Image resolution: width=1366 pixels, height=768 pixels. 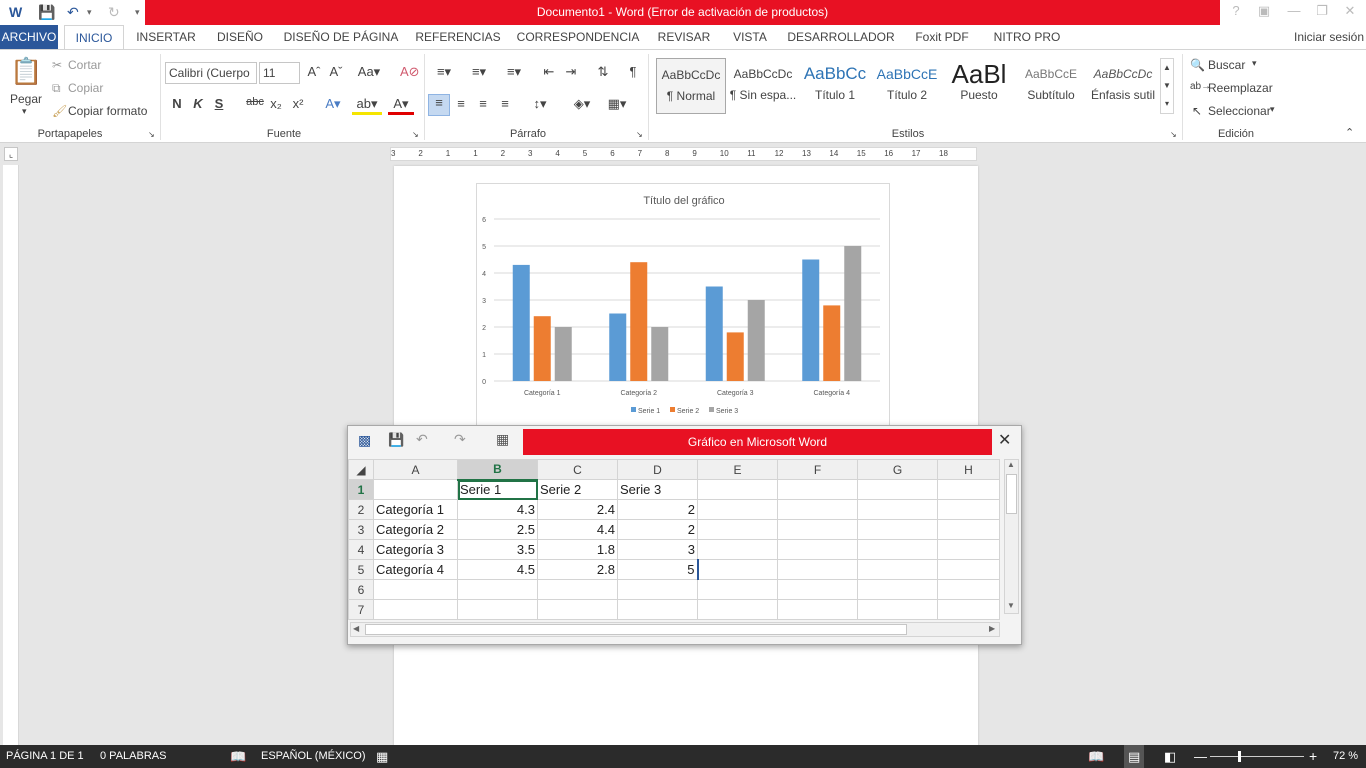 What do you see at coordinates (361, 469) in the screenshot?
I see `select-all-corner: ◢` at bounding box center [361, 469].